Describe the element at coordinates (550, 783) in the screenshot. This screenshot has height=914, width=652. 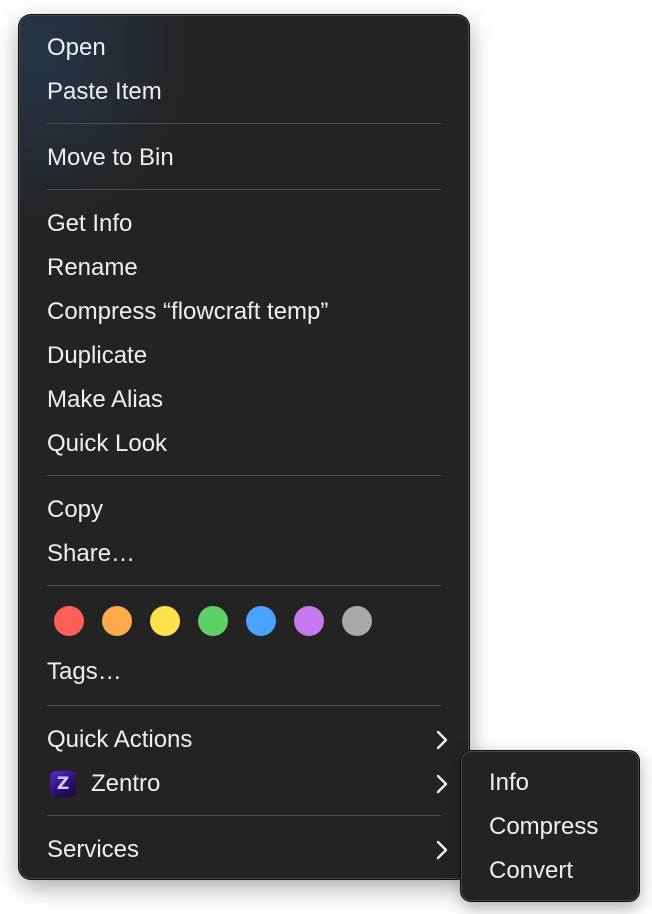
I see `submenu-item-info: Info` at that location.